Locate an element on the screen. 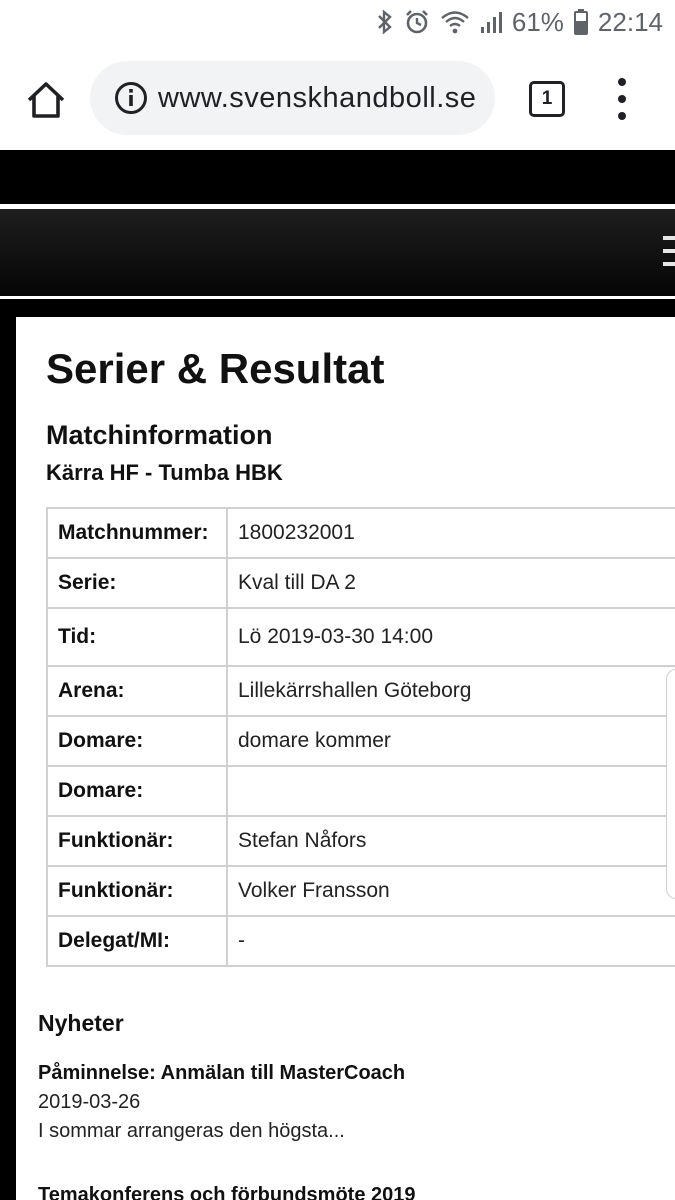  url-text: www.svenskhandboll.se is located at coordinates (317, 98).